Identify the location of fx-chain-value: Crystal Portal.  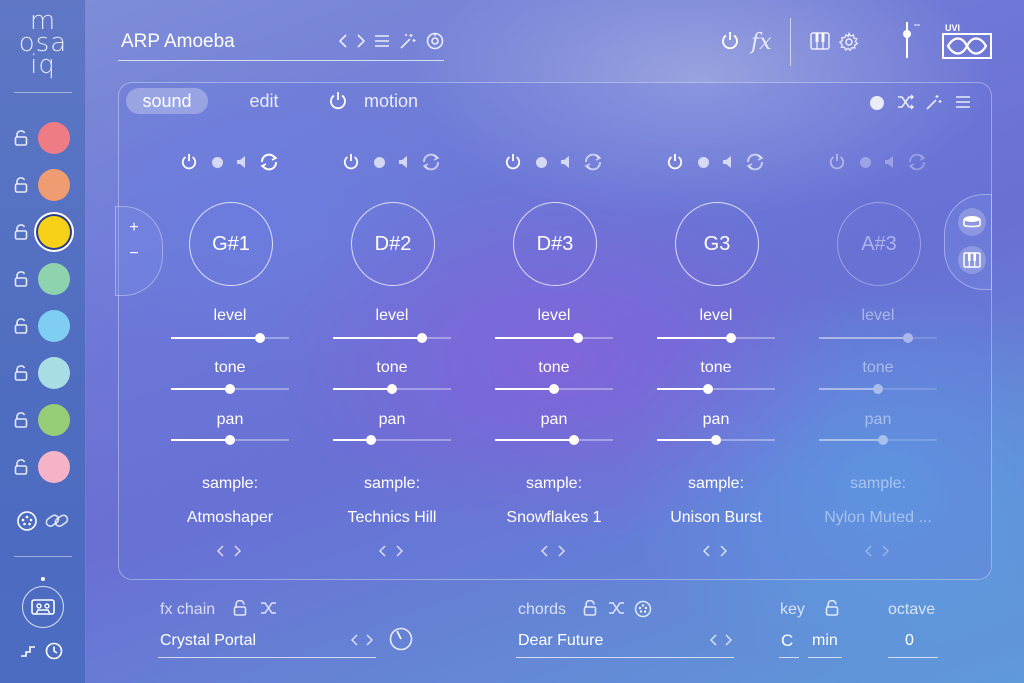
(208, 641).